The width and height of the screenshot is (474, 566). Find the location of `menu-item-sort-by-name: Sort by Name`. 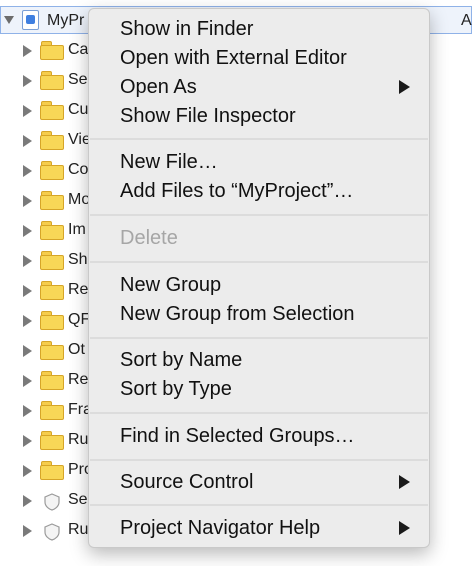

menu-item-sort-by-name: Sort by Name is located at coordinates (259, 360).